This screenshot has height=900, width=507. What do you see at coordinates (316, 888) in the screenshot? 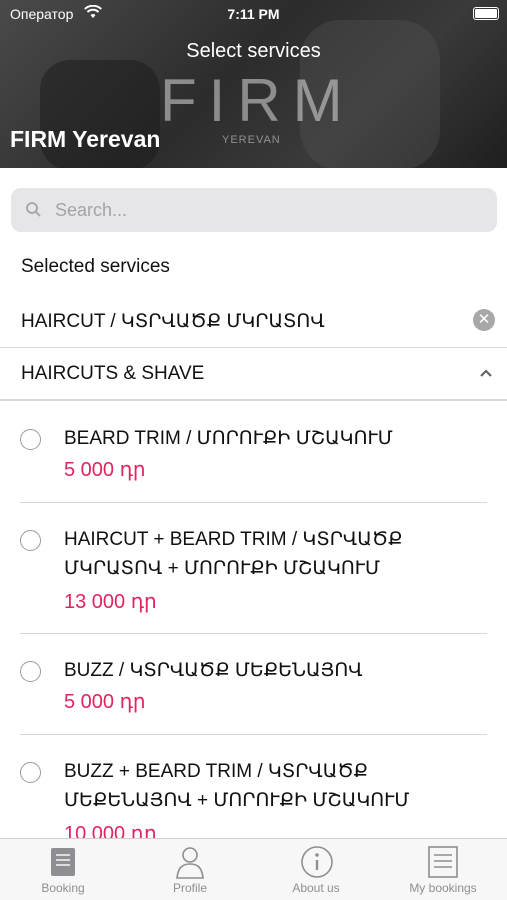
I see `tab-label: About us` at bounding box center [316, 888].